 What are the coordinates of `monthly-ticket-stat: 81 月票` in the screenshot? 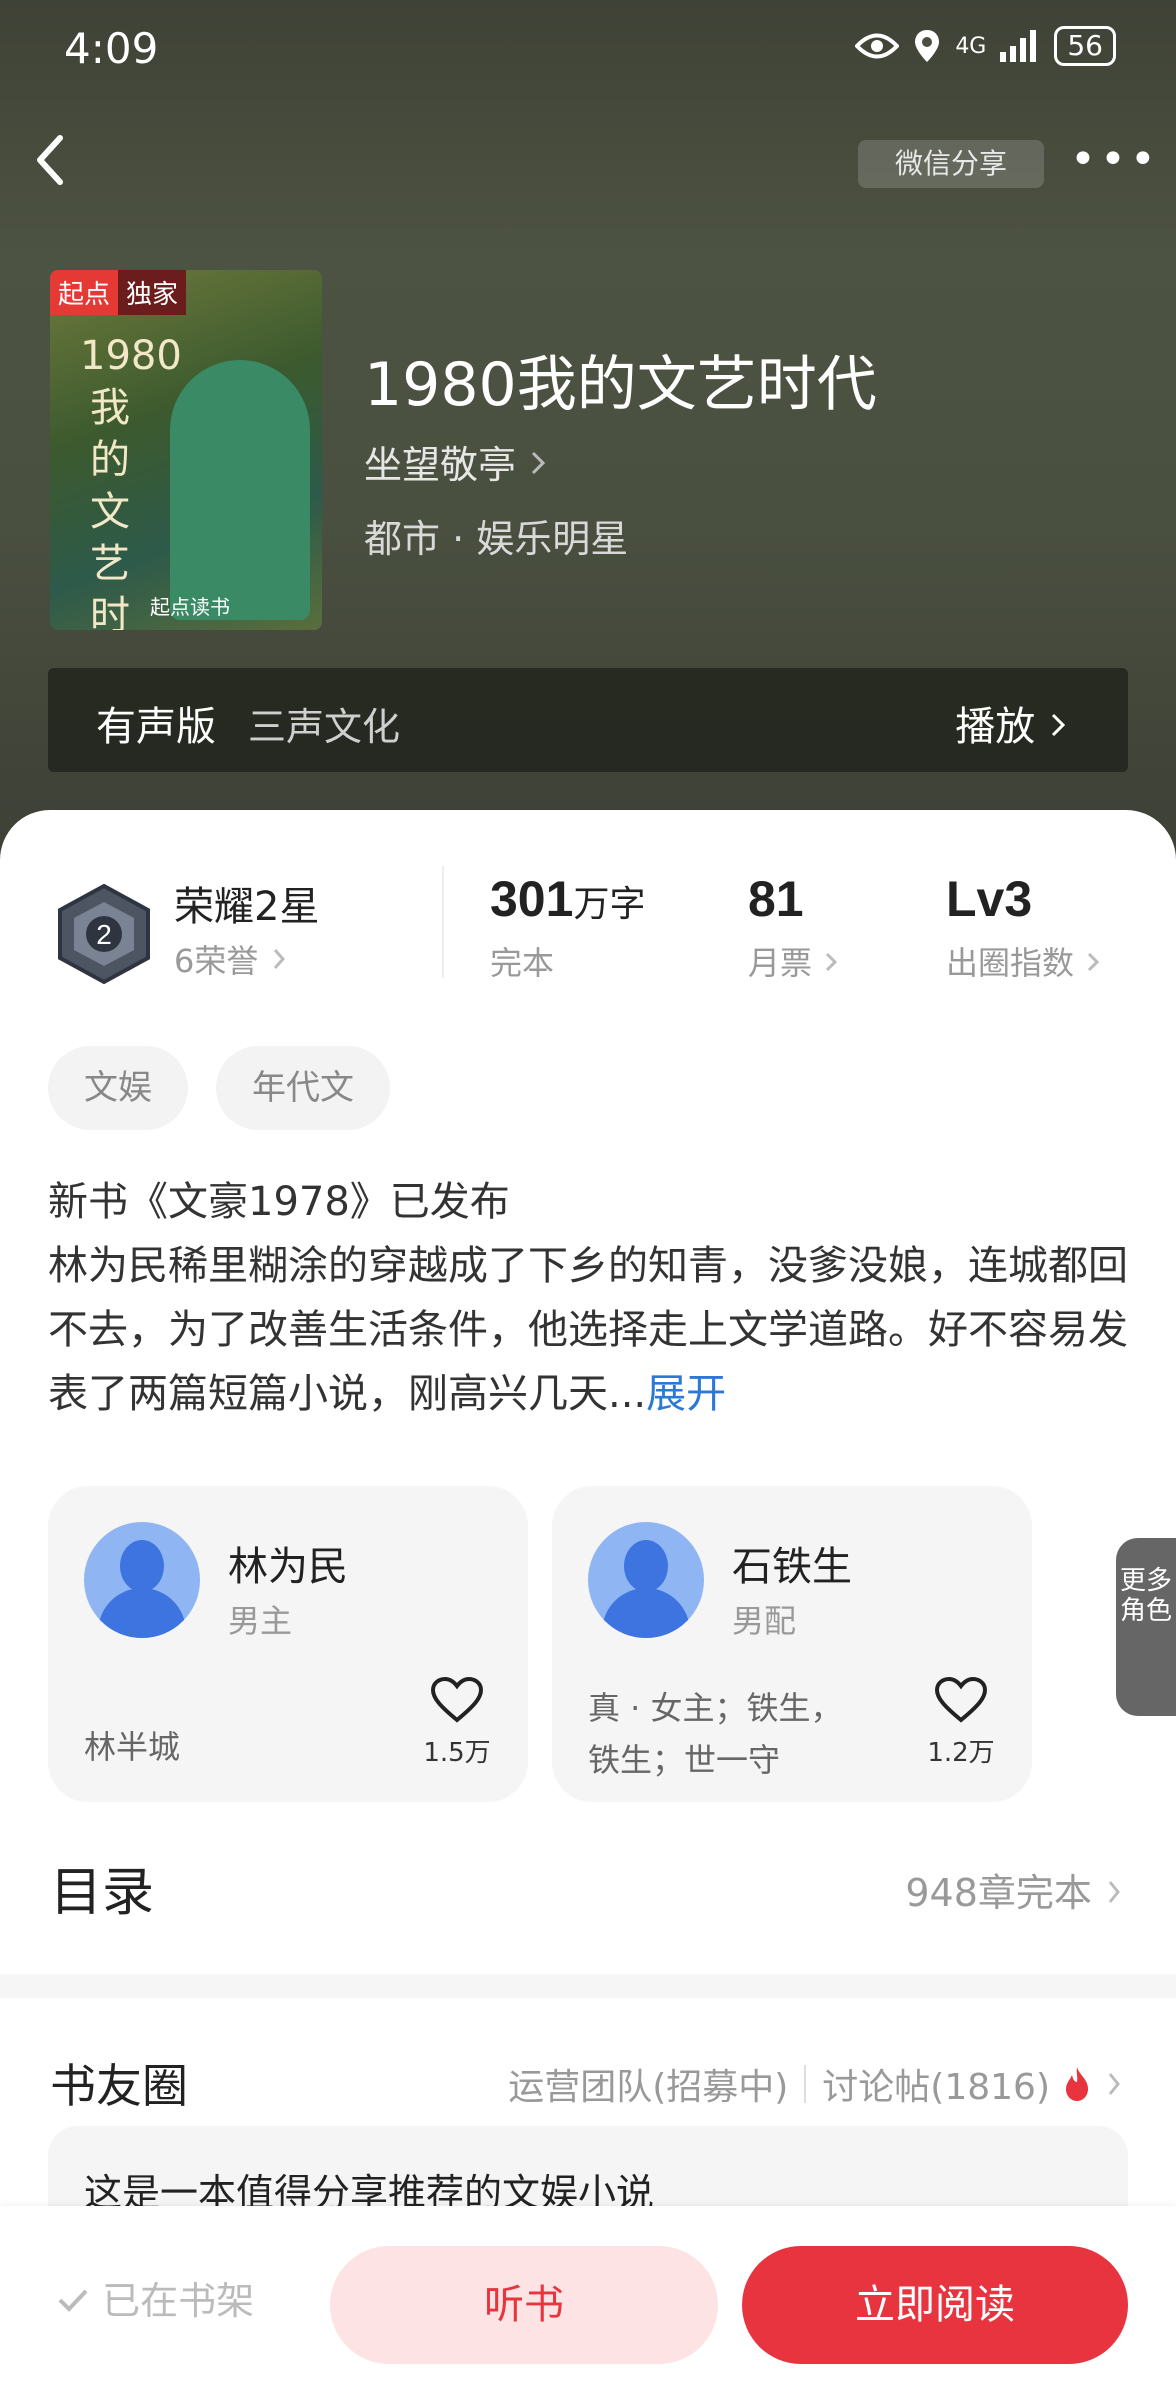 It's located at (794, 927).